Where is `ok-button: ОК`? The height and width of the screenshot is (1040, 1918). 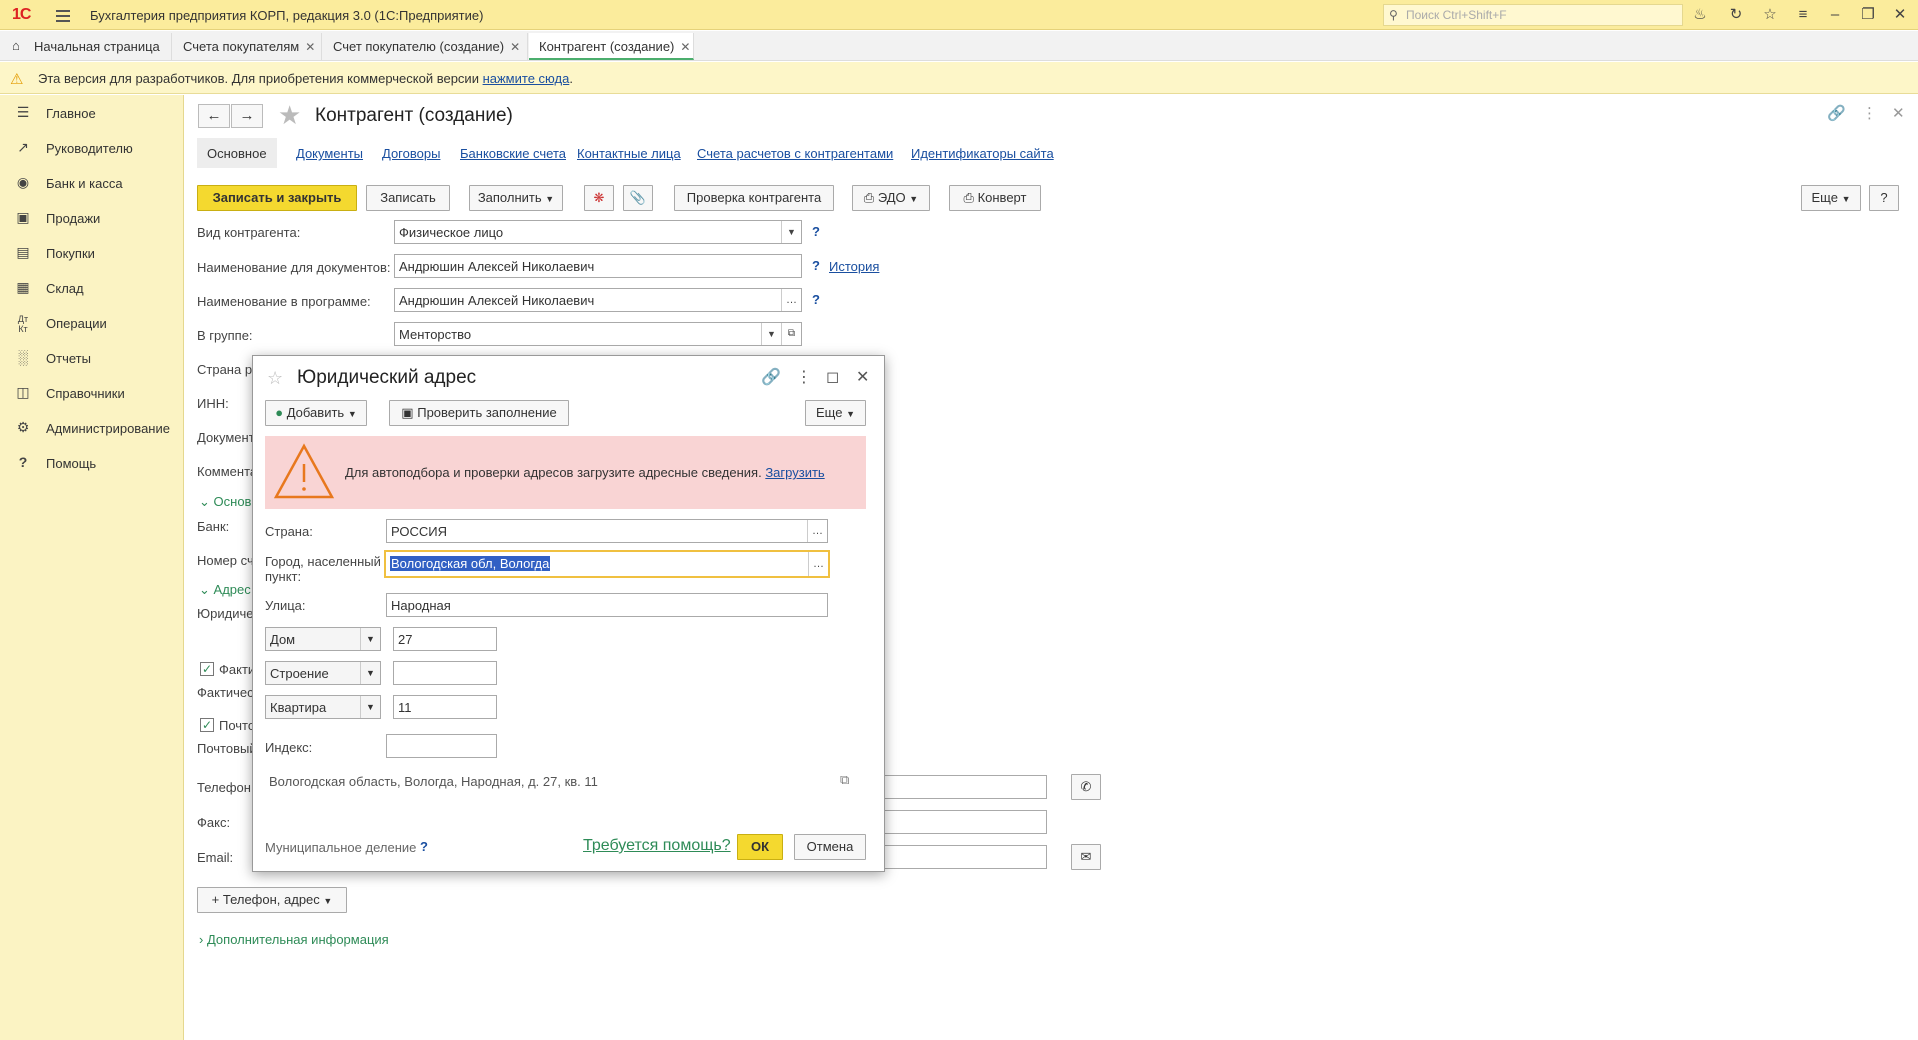
ok-button: ОК is located at coordinates (760, 847).